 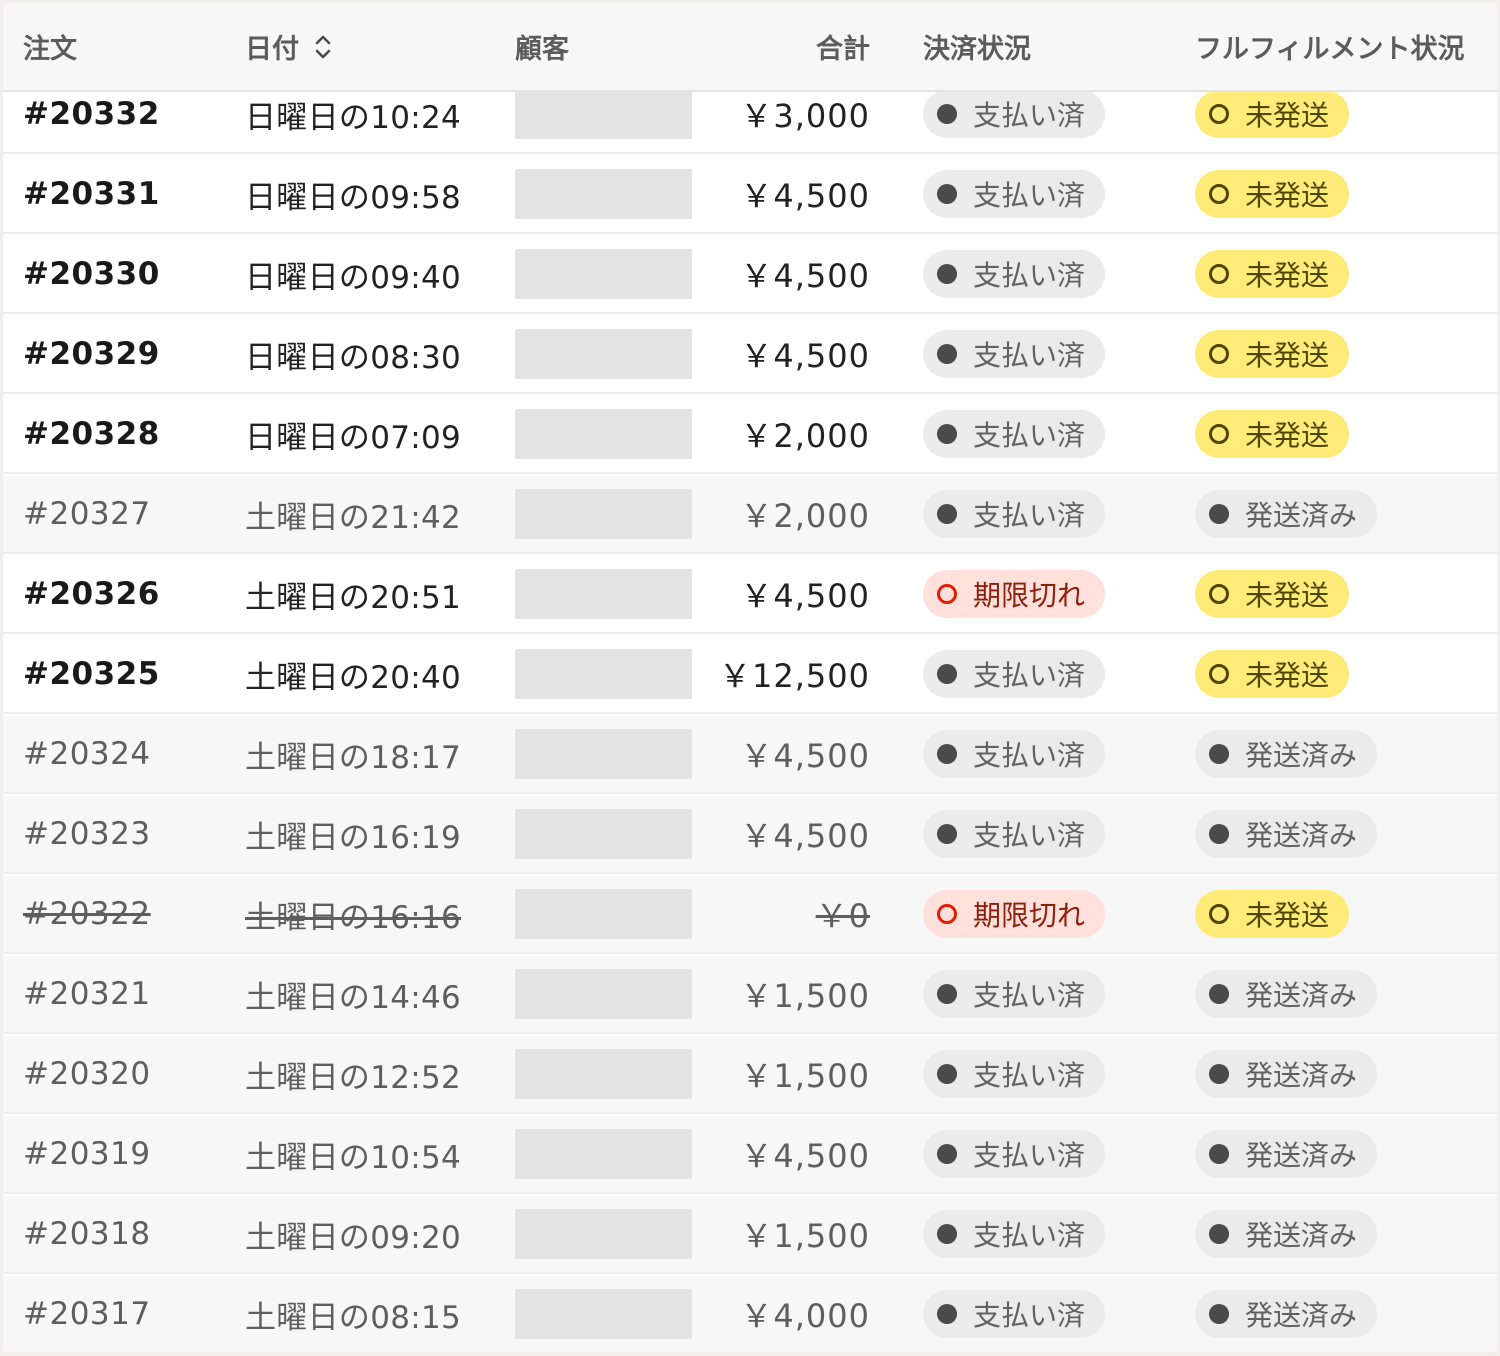 I want to click on column-header-payment-status: 決済状況, so click(x=977, y=46).